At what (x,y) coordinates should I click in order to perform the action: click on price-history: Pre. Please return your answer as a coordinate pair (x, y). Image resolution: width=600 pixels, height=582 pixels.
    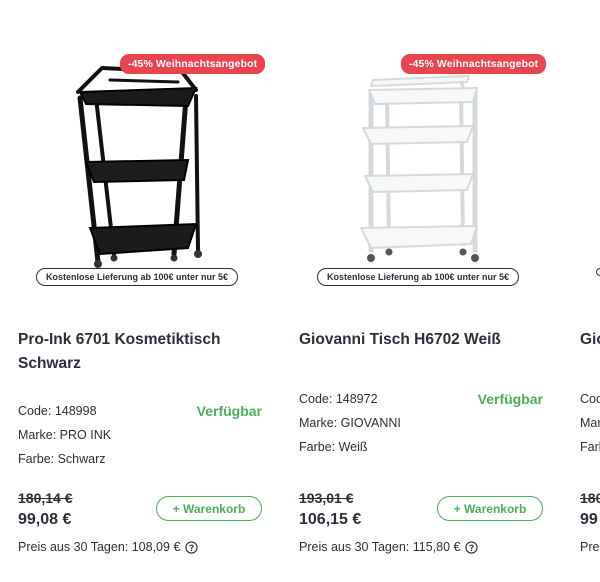
    Looking at the image, I should click on (589, 547).